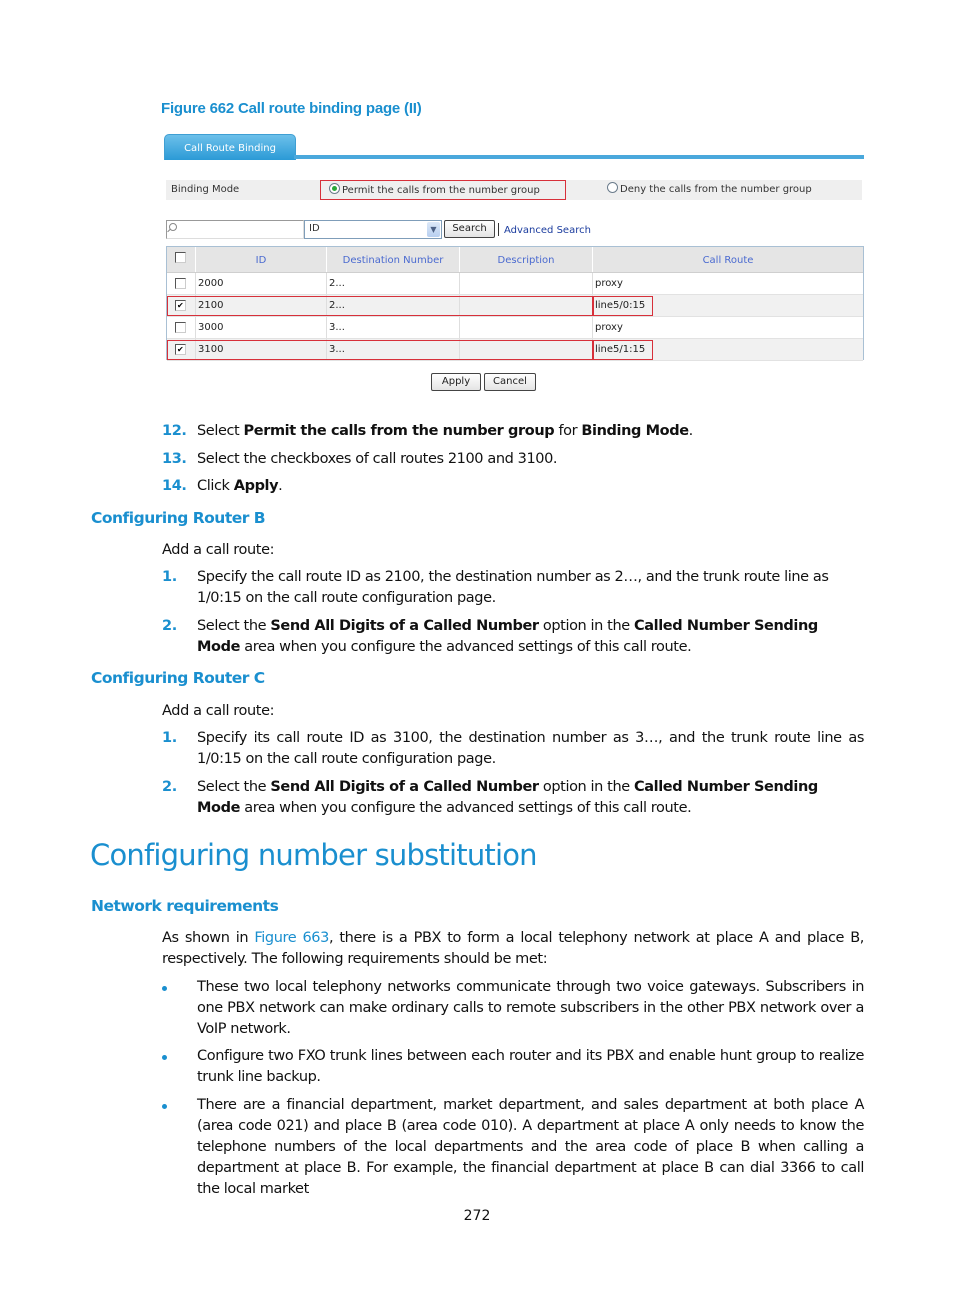  Describe the element at coordinates (510, 382) in the screenshot. I see `cancel-button: Cancel` at that location.